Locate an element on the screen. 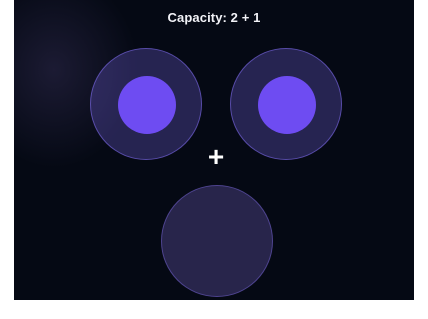 The width and height of the screenshot is (428, 319). capacity-label: Capacity: 2 + 1 is located at coordinates (214, 17).